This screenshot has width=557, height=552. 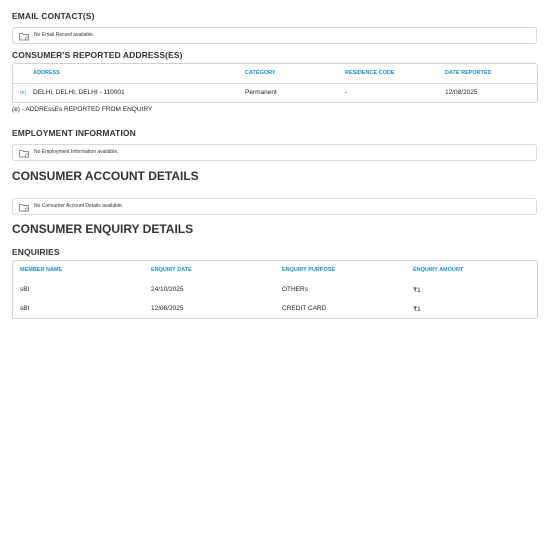 I want to click on address-cell: DELHI, DELHI, DELHI - 110001, so click(x=79, y=92).